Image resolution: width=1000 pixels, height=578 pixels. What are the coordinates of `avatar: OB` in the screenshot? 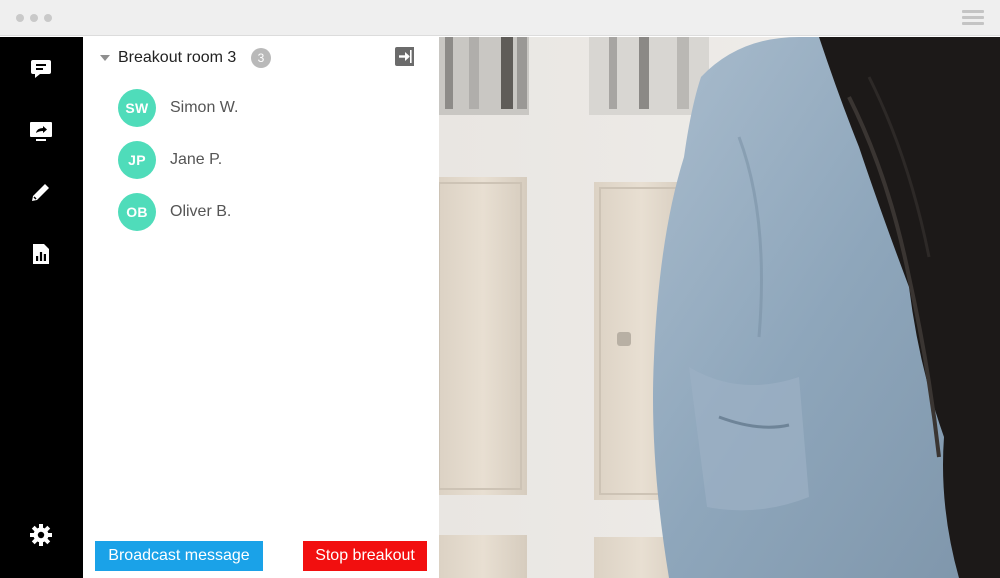 It's located at (137, 212).